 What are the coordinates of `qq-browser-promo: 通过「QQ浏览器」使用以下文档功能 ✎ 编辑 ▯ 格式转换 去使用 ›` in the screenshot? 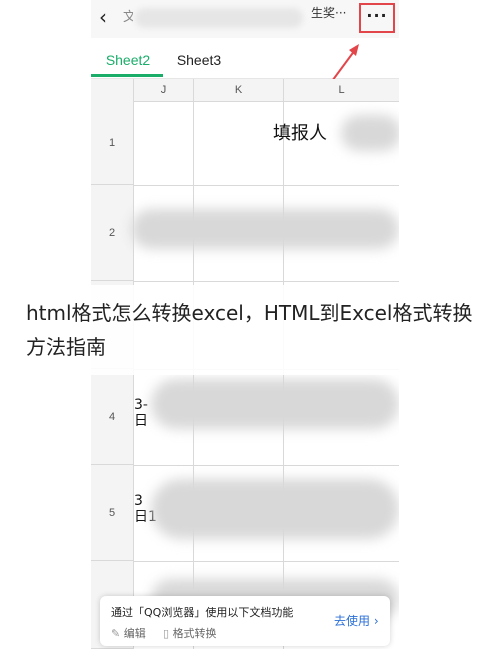 It's located at (245, 621).